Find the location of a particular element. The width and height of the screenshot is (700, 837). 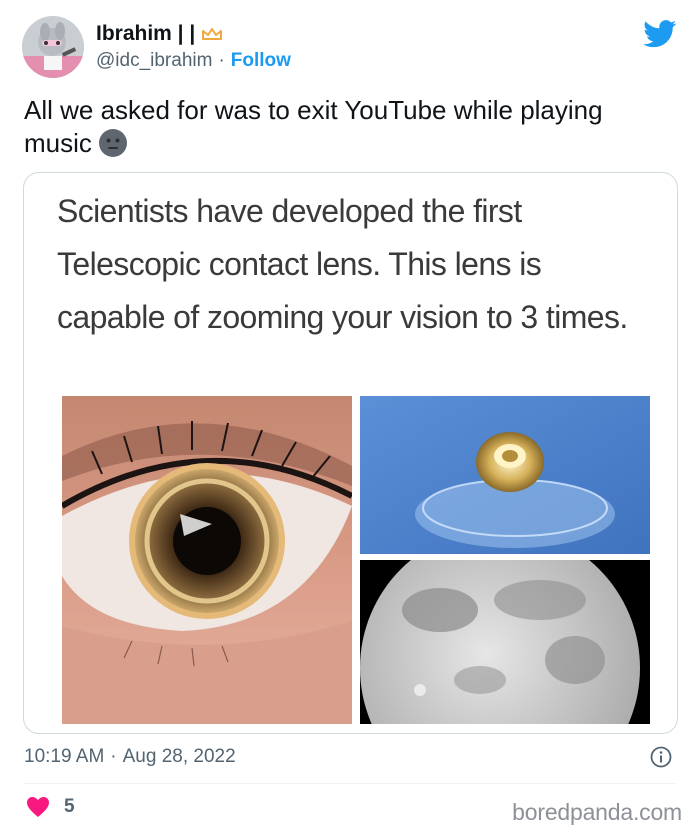

crown-icon is located at coordinates (212, 34).